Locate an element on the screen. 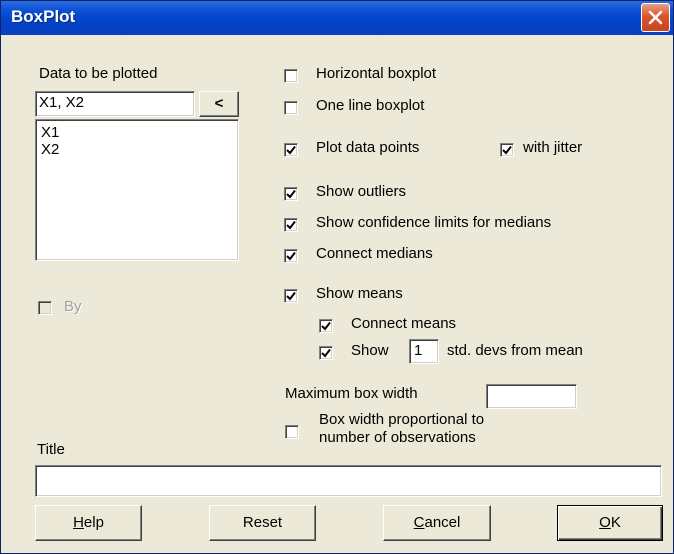 This screenshot has height=554, width=674. connect-medians-label: Connect medians is located at coordinates (374, 253).